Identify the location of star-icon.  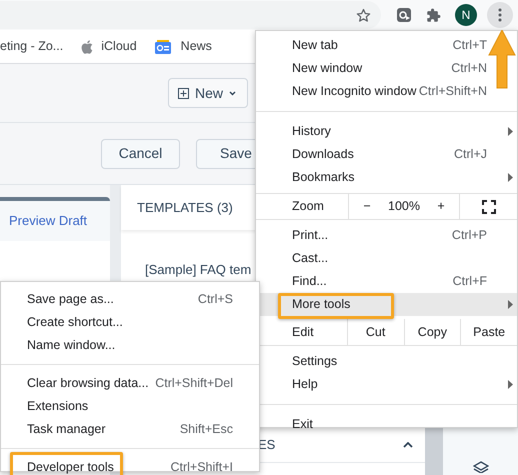
(363, 15).